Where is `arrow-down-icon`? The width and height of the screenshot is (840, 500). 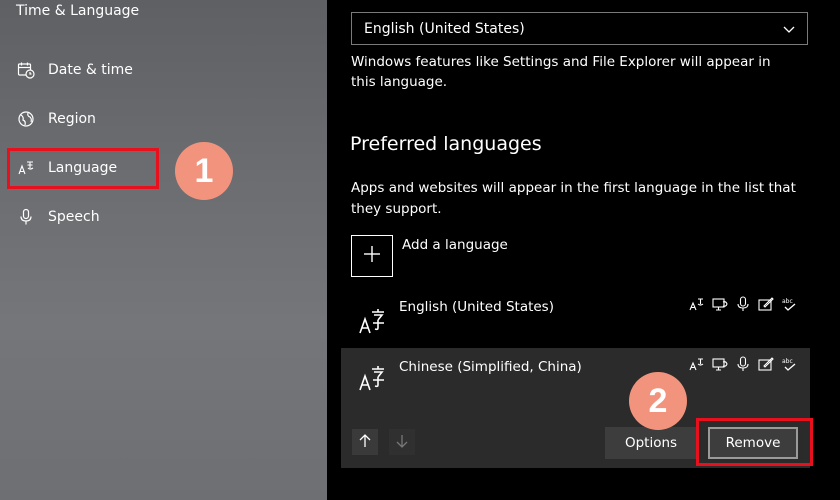
arrow-down-icon is located at coordinates (402, 442).